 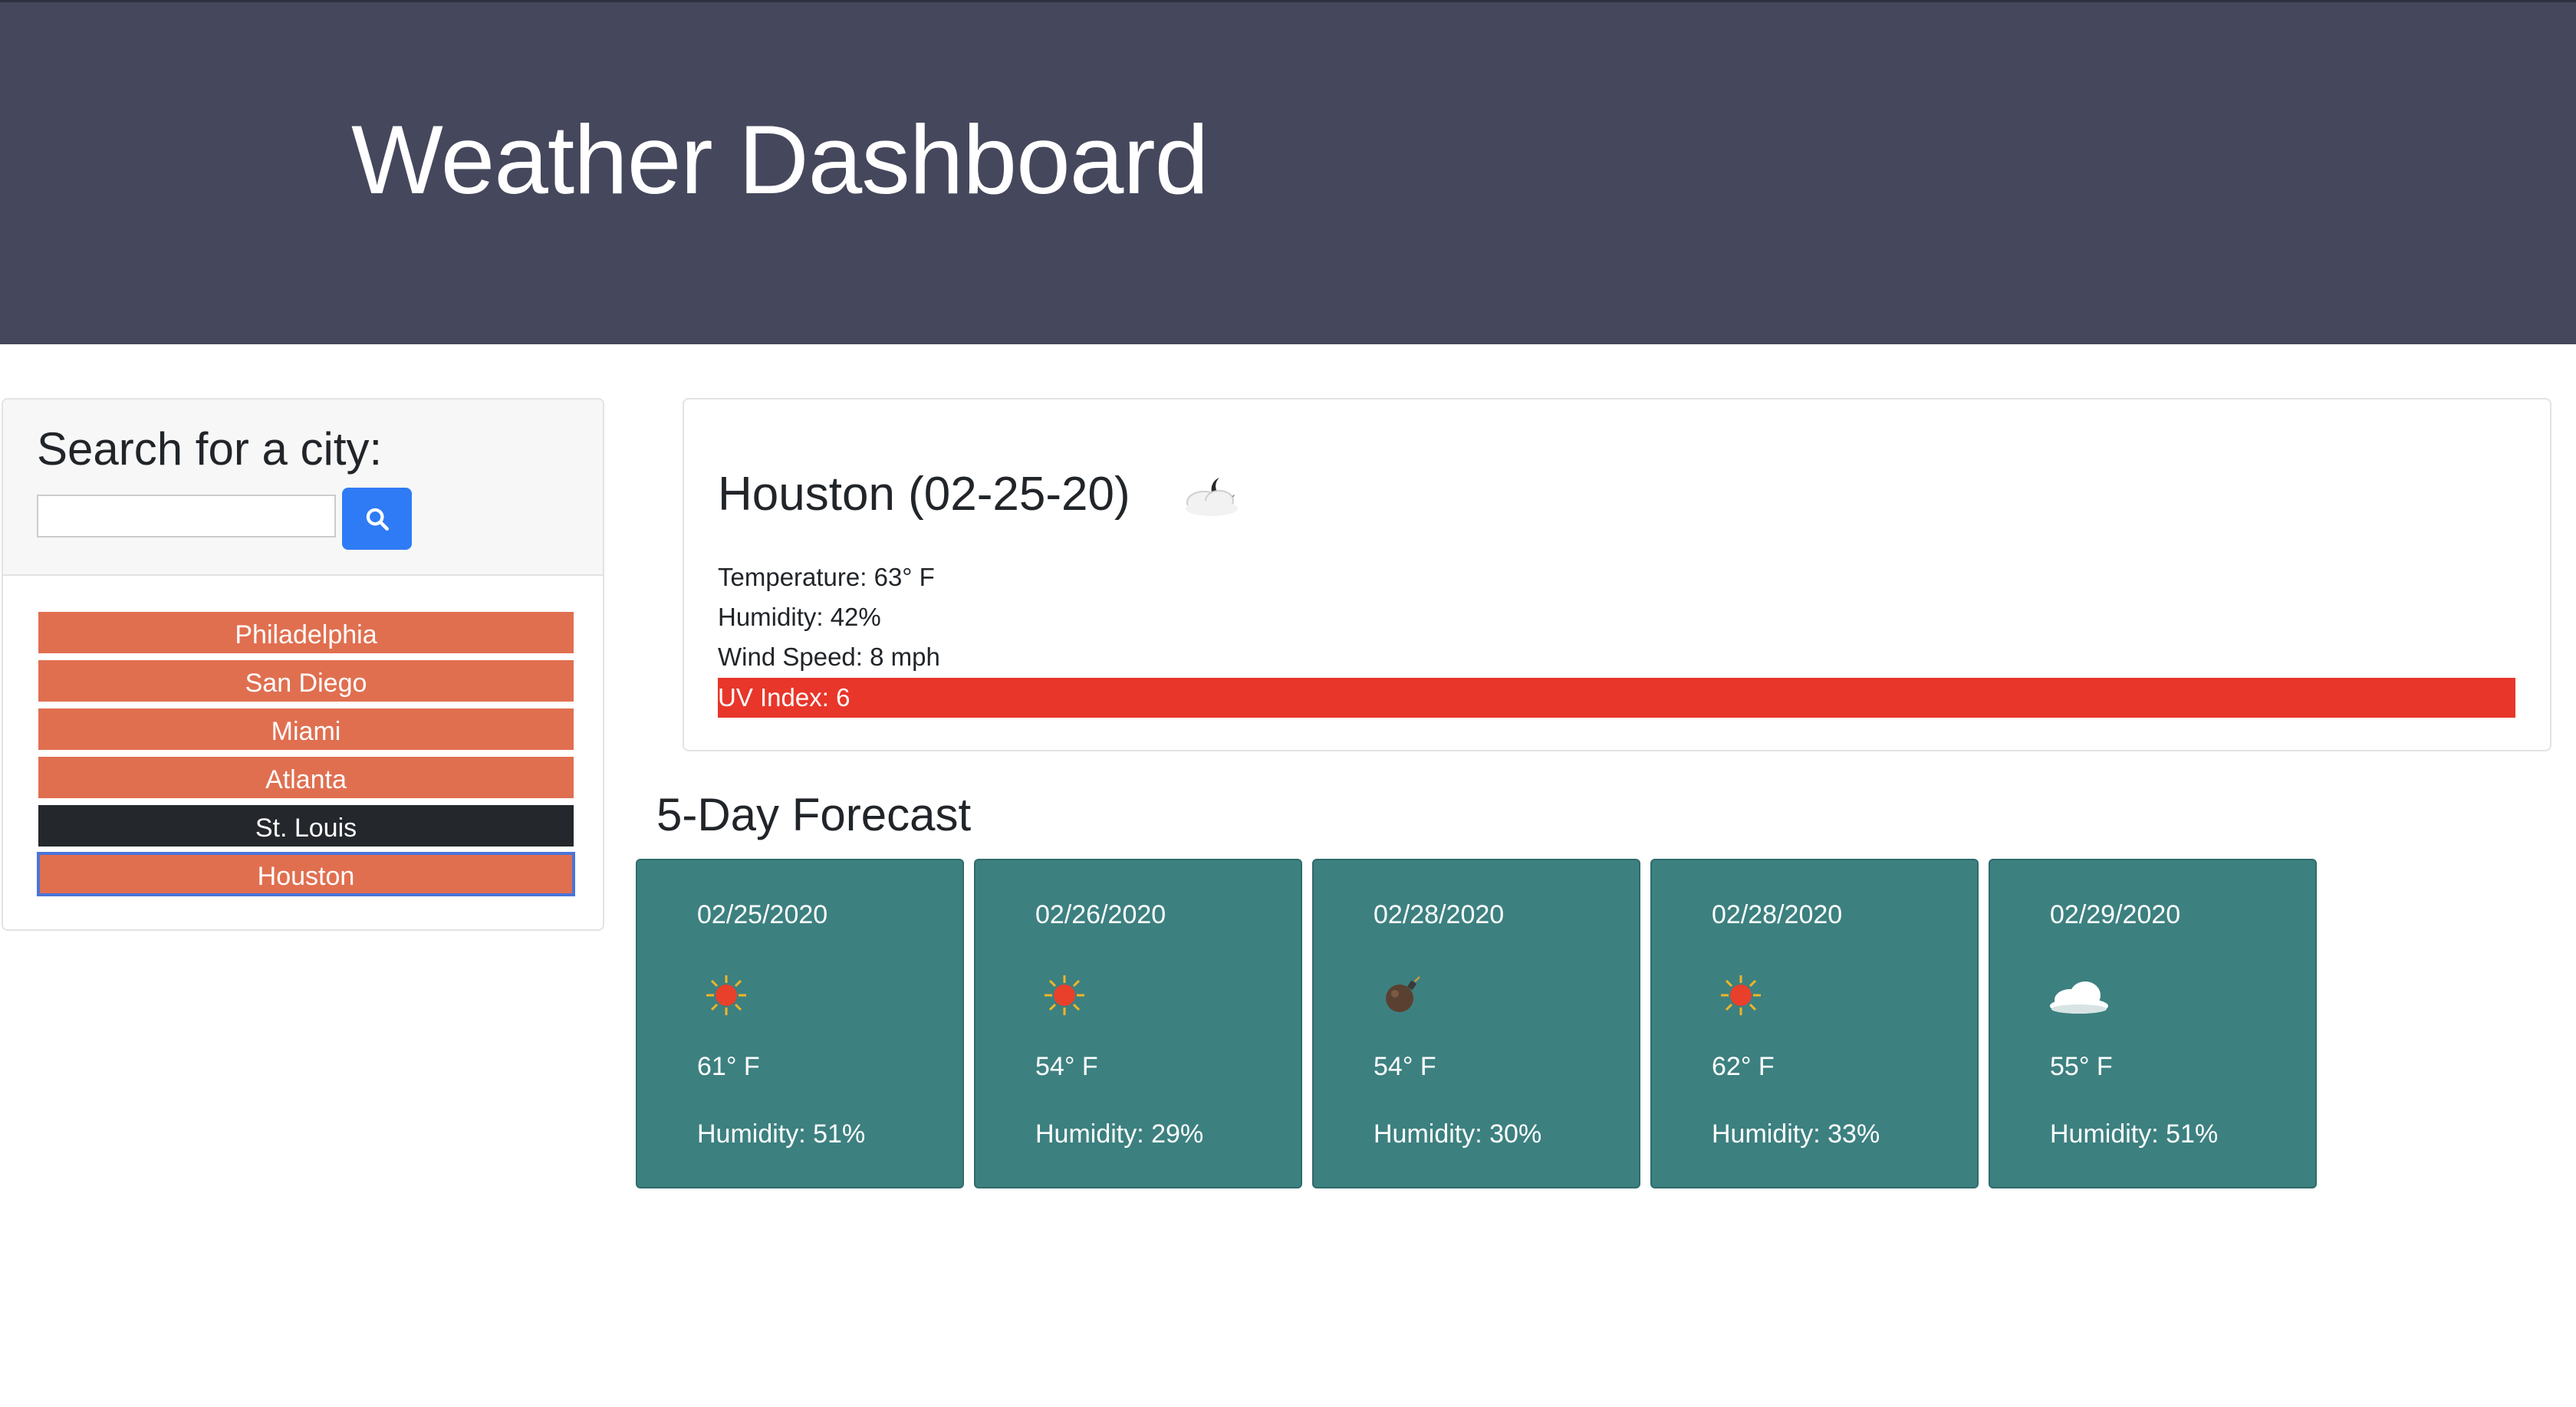 I want to click on forecast-humidity: Humidity: 33%, so click(x=1796, y=1134).